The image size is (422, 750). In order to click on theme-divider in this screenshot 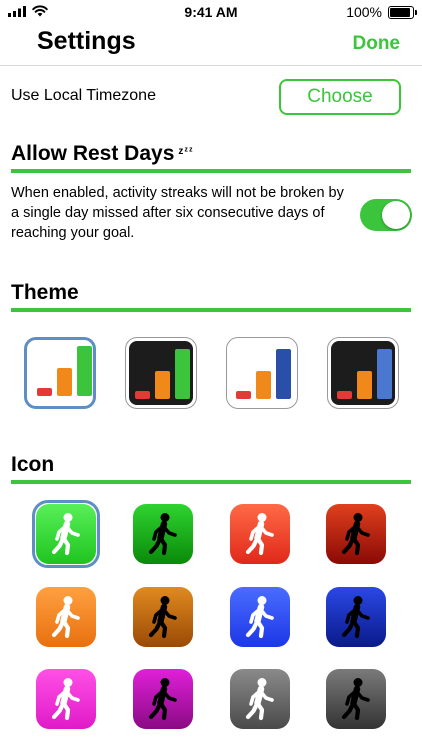, I will do `click(211, 310)`.